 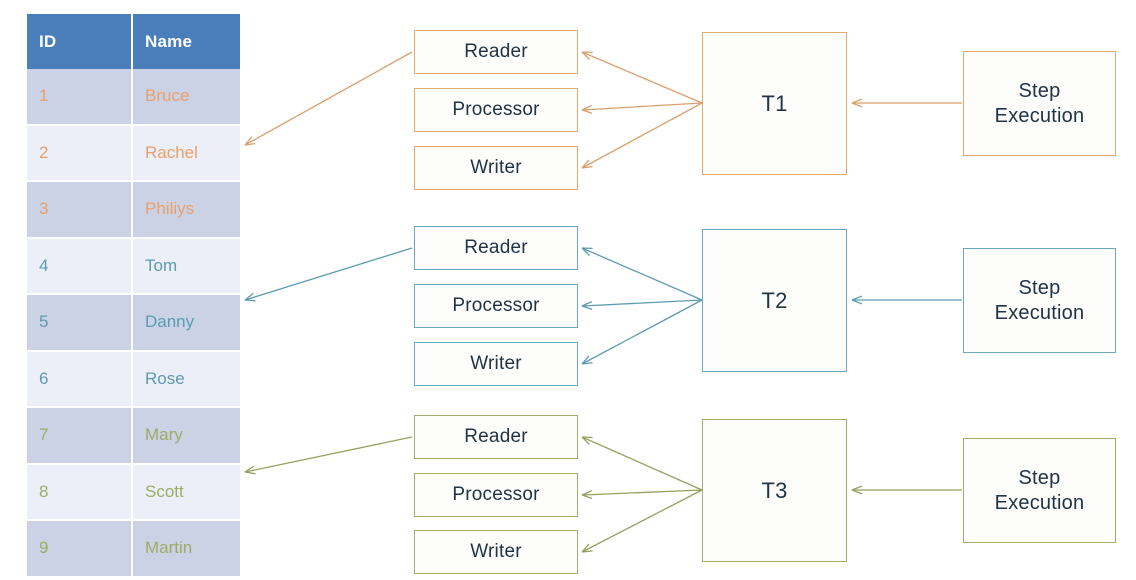 I want to click on connectors-t1, so click(x=603, y=110).